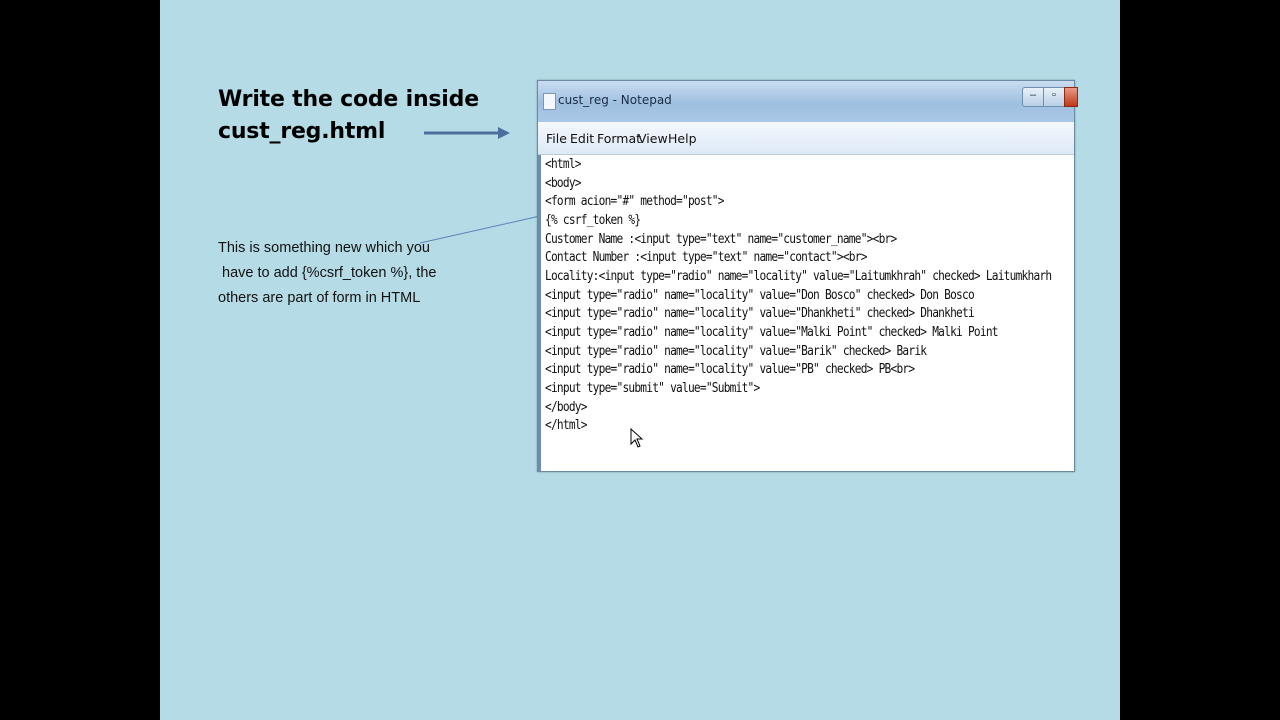  What do you see at coordinates (682, 138) in the screenshot?
I see `menu-help: Help` at bounding box center [682, 138].